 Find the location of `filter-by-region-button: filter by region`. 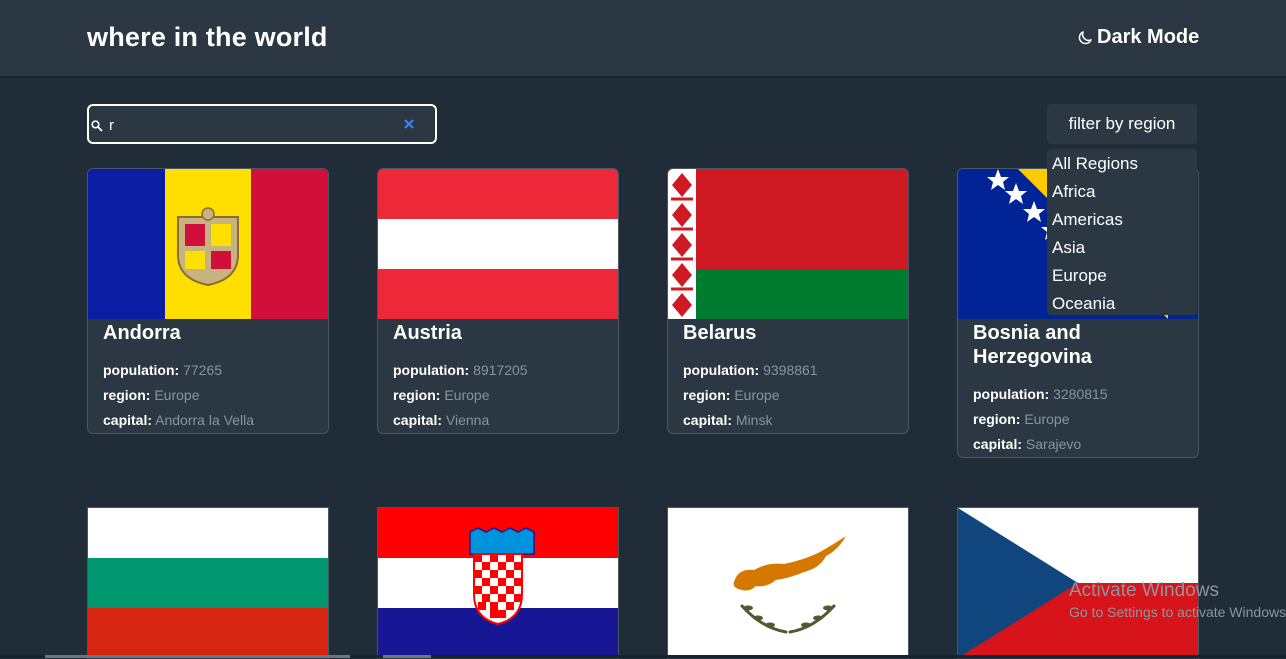

filter-by-region-button: filter by region is located at coordinates (1122, 124).